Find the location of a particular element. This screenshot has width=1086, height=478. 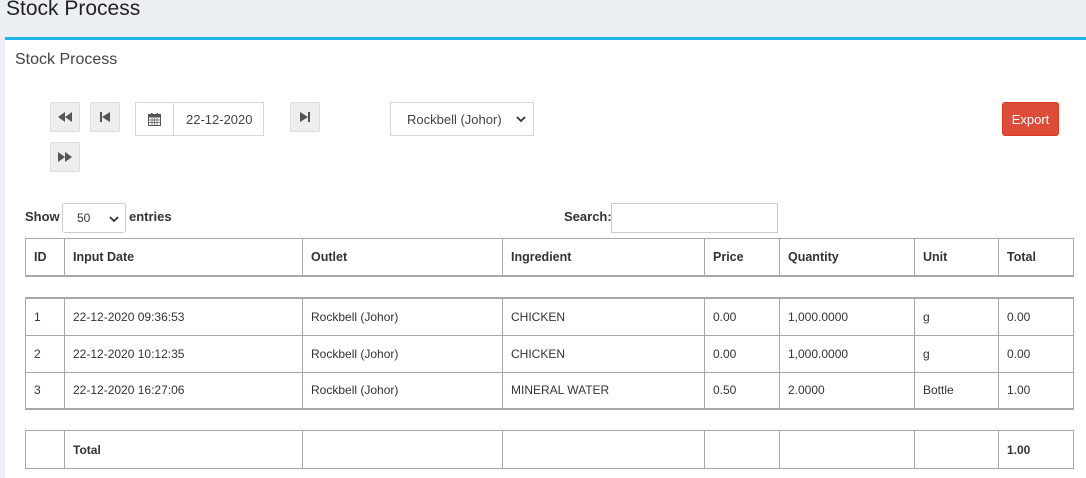

cell-total: 1.00 is located at coordinates (1036, 390).